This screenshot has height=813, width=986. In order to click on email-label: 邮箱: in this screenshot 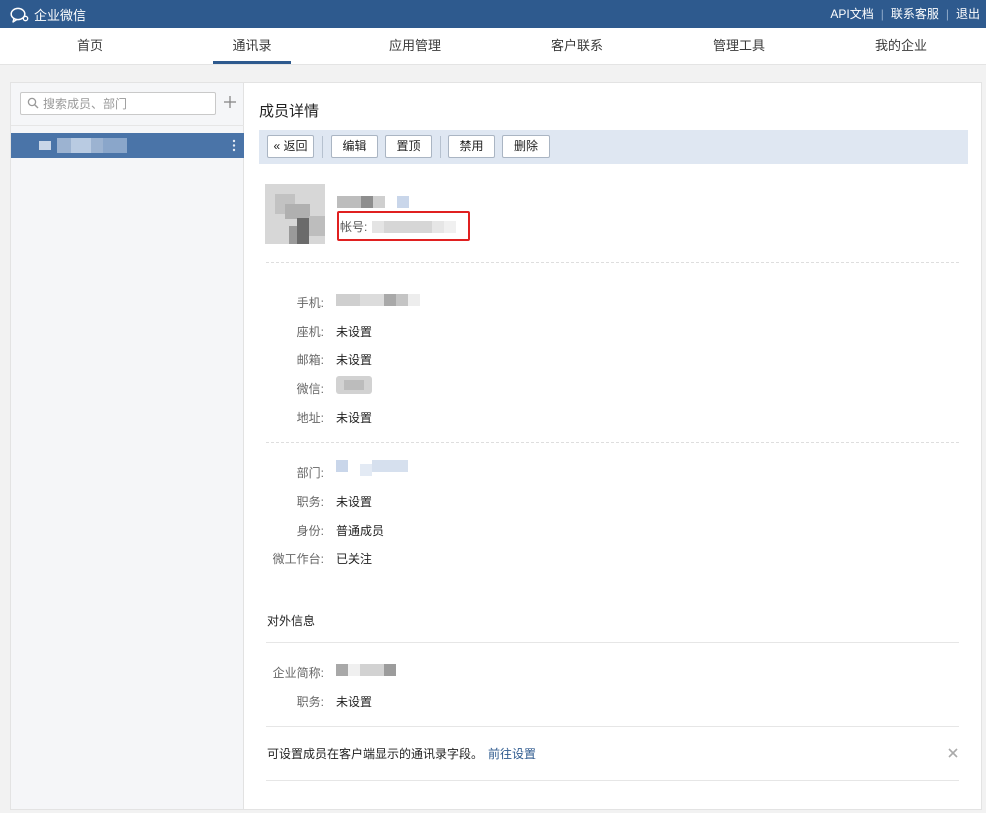, I will do `click(310, 360)`.